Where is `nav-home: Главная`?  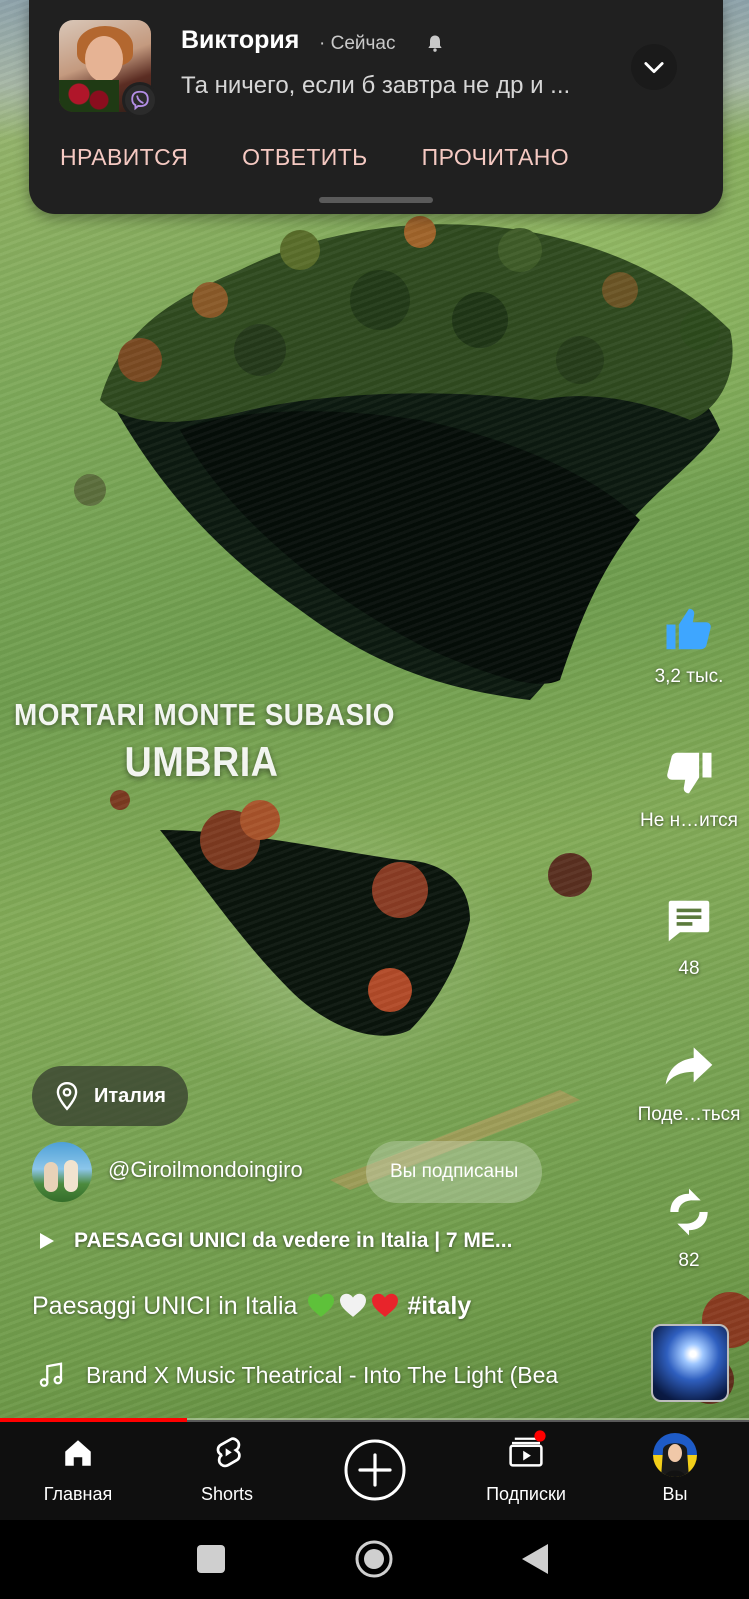
nav-home: Главная is located at coordinates (78, 1471).